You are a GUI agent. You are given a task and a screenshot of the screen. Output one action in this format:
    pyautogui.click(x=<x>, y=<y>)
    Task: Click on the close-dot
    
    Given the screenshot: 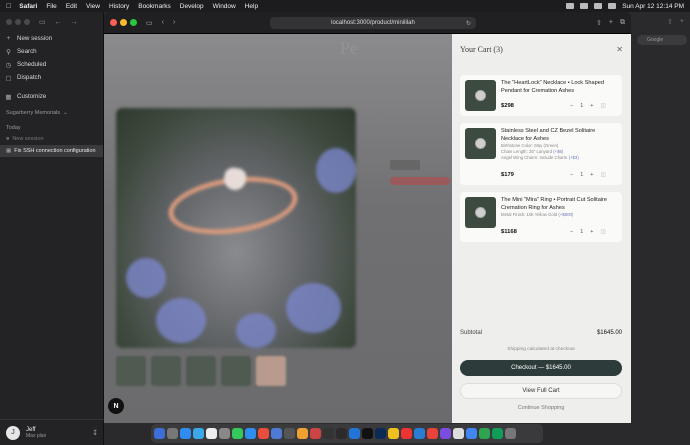 What is the action you would take?
    pyautogui.click(x=9, y=22)
    